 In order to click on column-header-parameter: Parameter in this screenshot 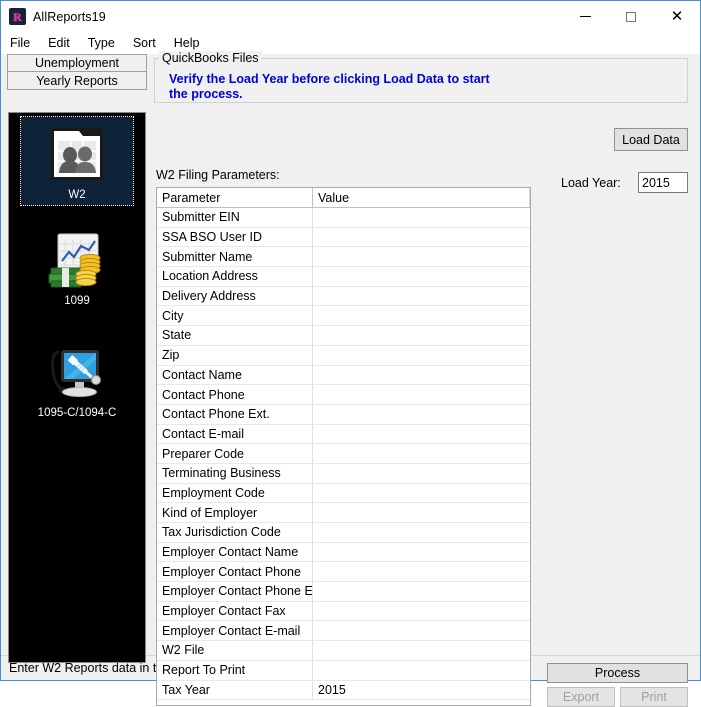, I will do `click(235, 198)`.